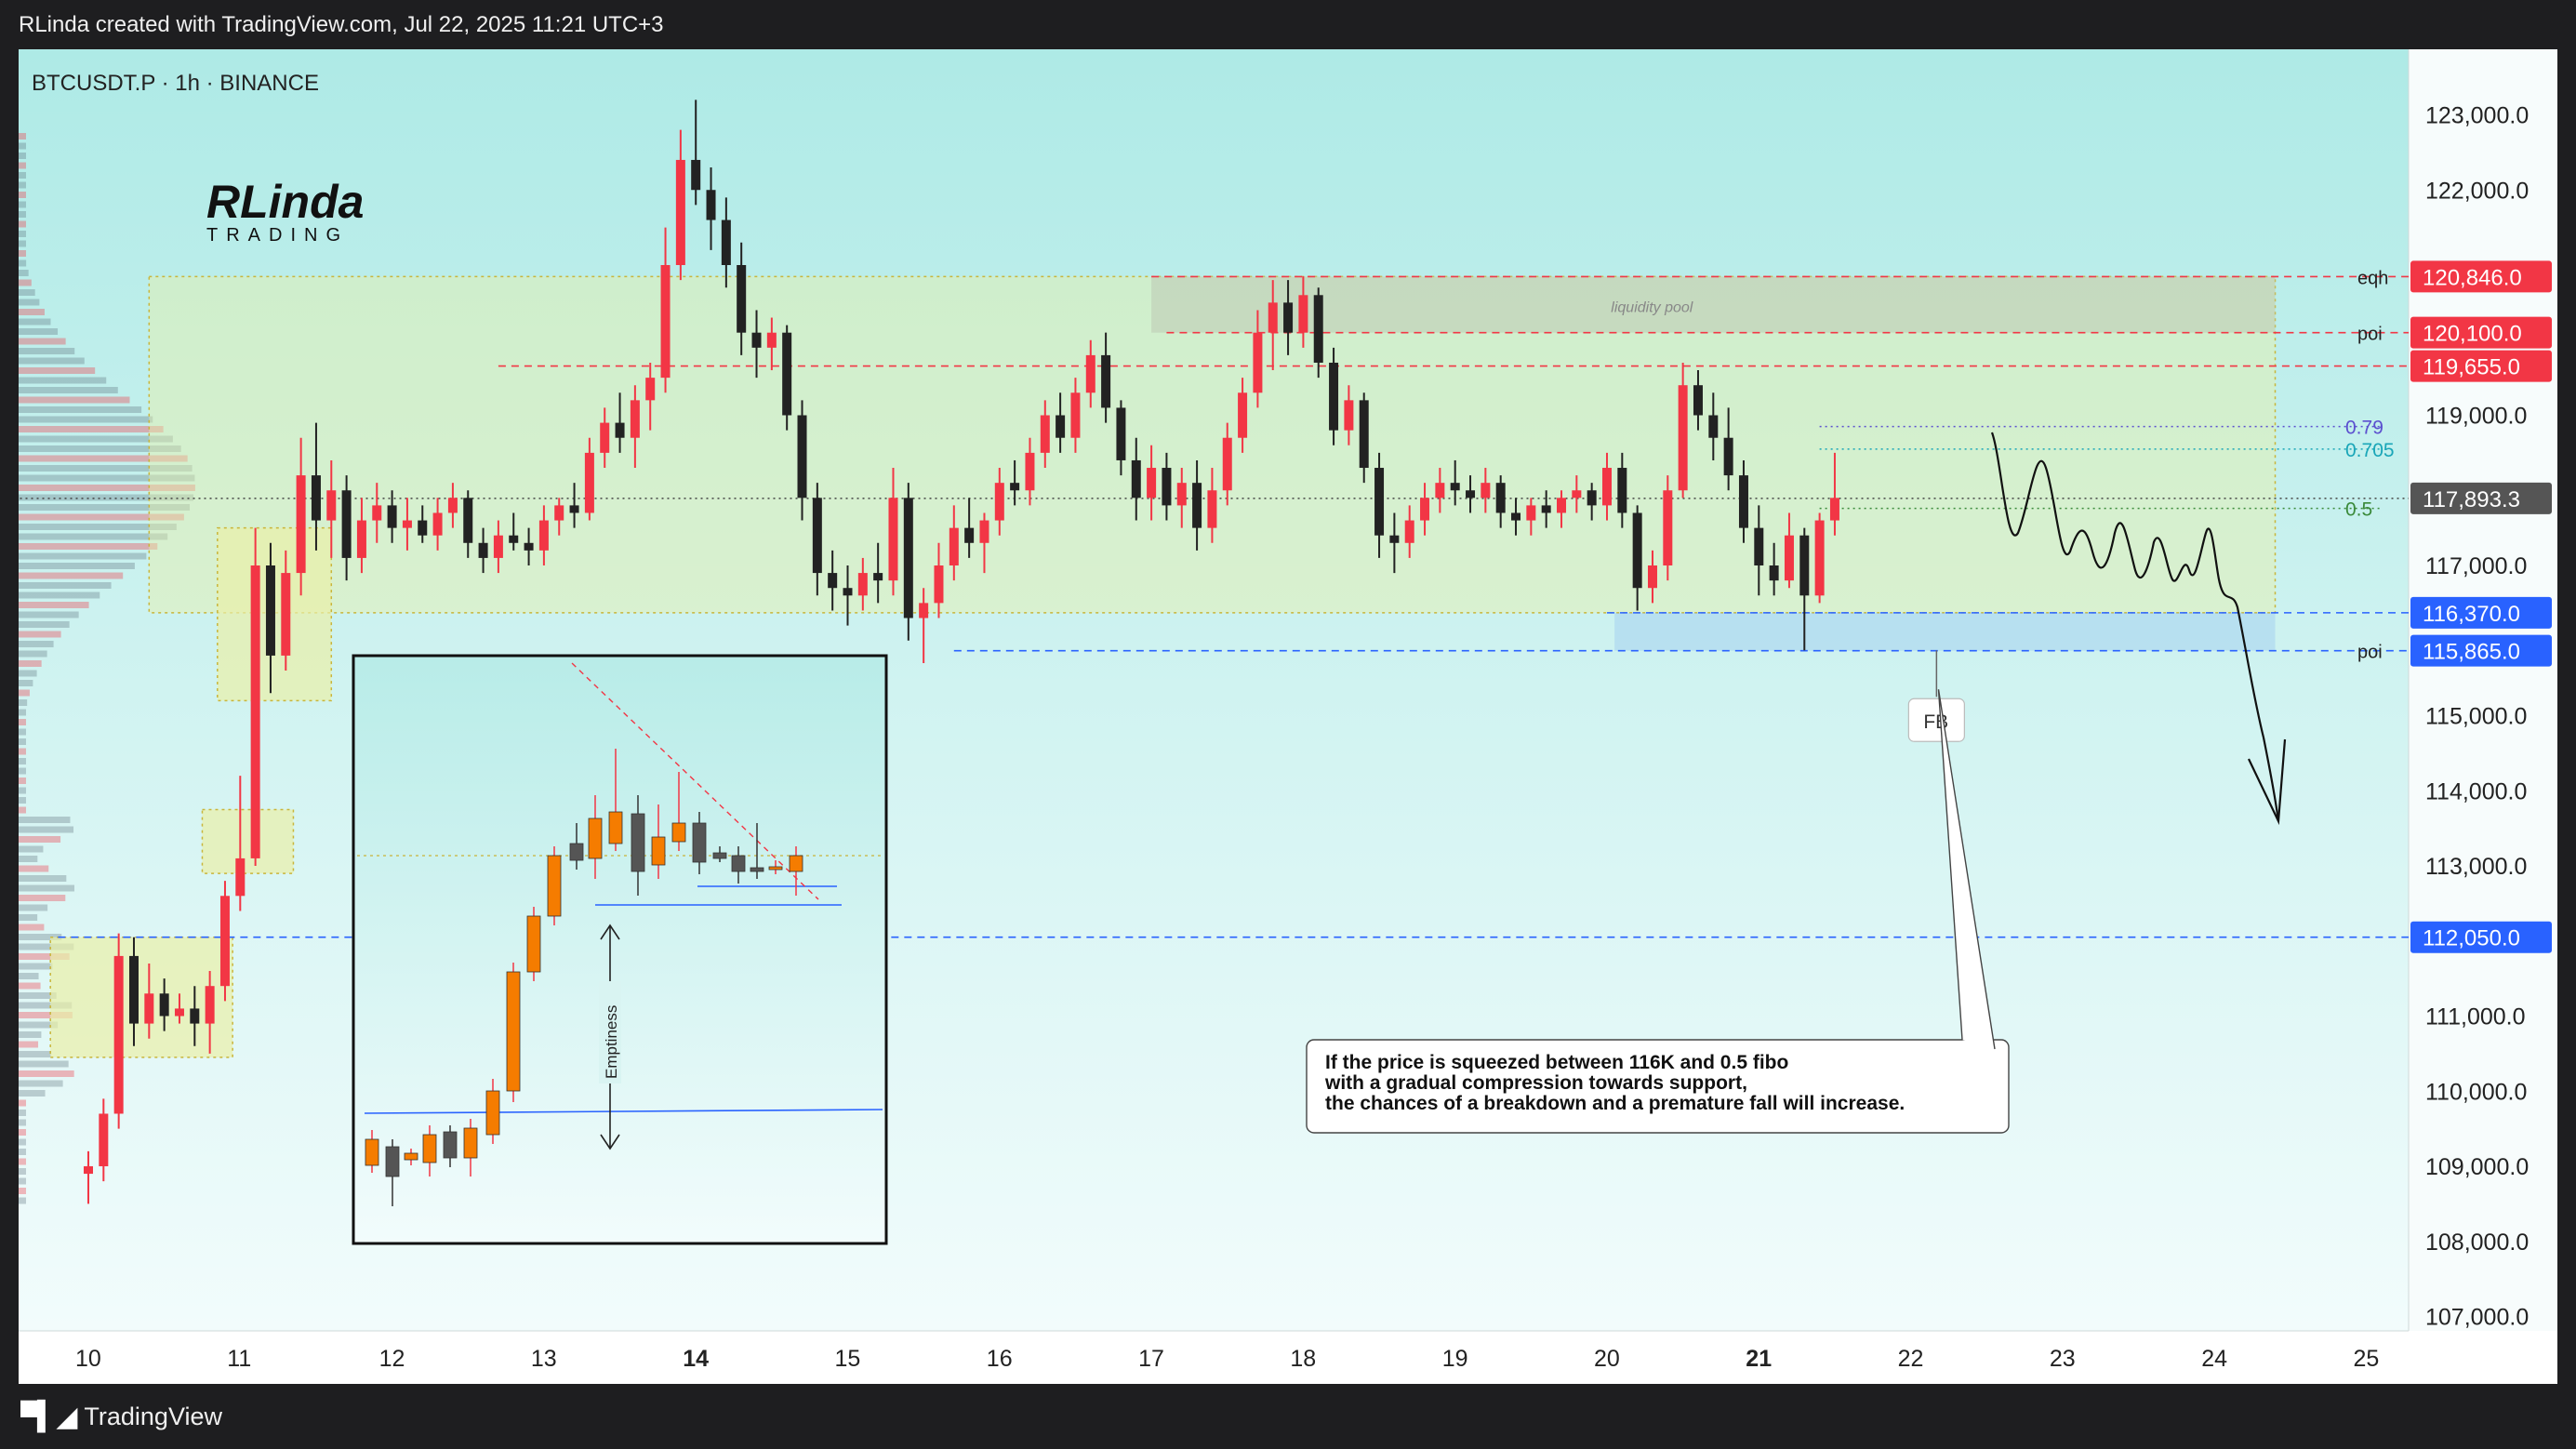  Describe the element at coordinates (1911, 1359) in the screenshot. I see `time-tick-label: 22` at that location.